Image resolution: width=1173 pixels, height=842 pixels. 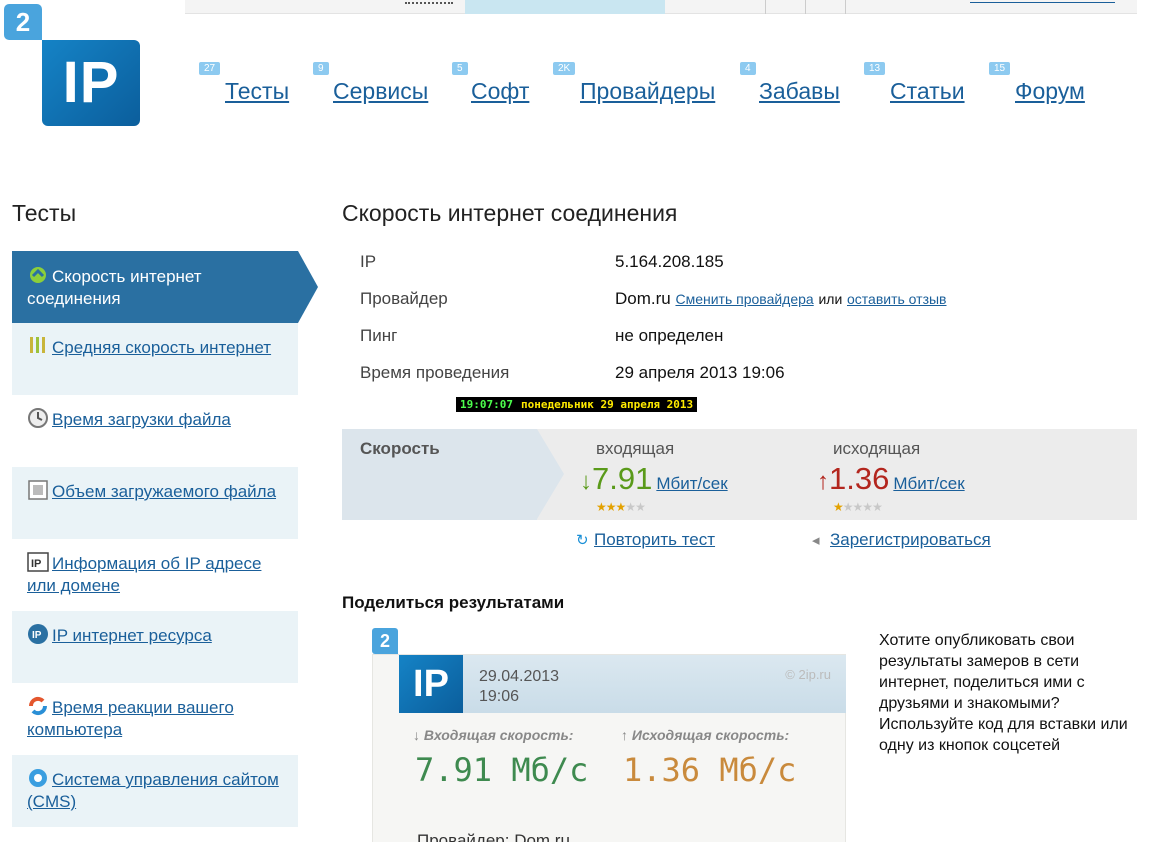 What do you see at coordinates (385, 641) in the screenshot?
I see `card-logo-badge: 2` at bounding box center [385, 641].